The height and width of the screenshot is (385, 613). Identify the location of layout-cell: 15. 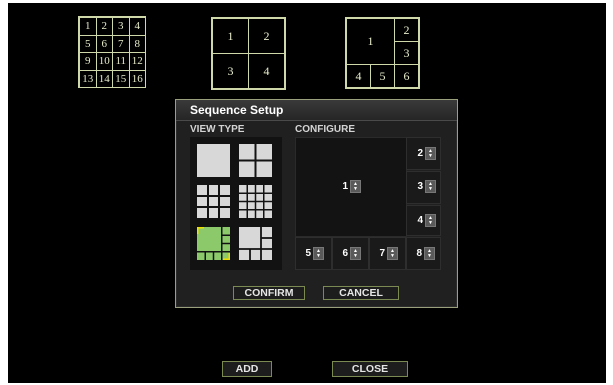
(121, 78).